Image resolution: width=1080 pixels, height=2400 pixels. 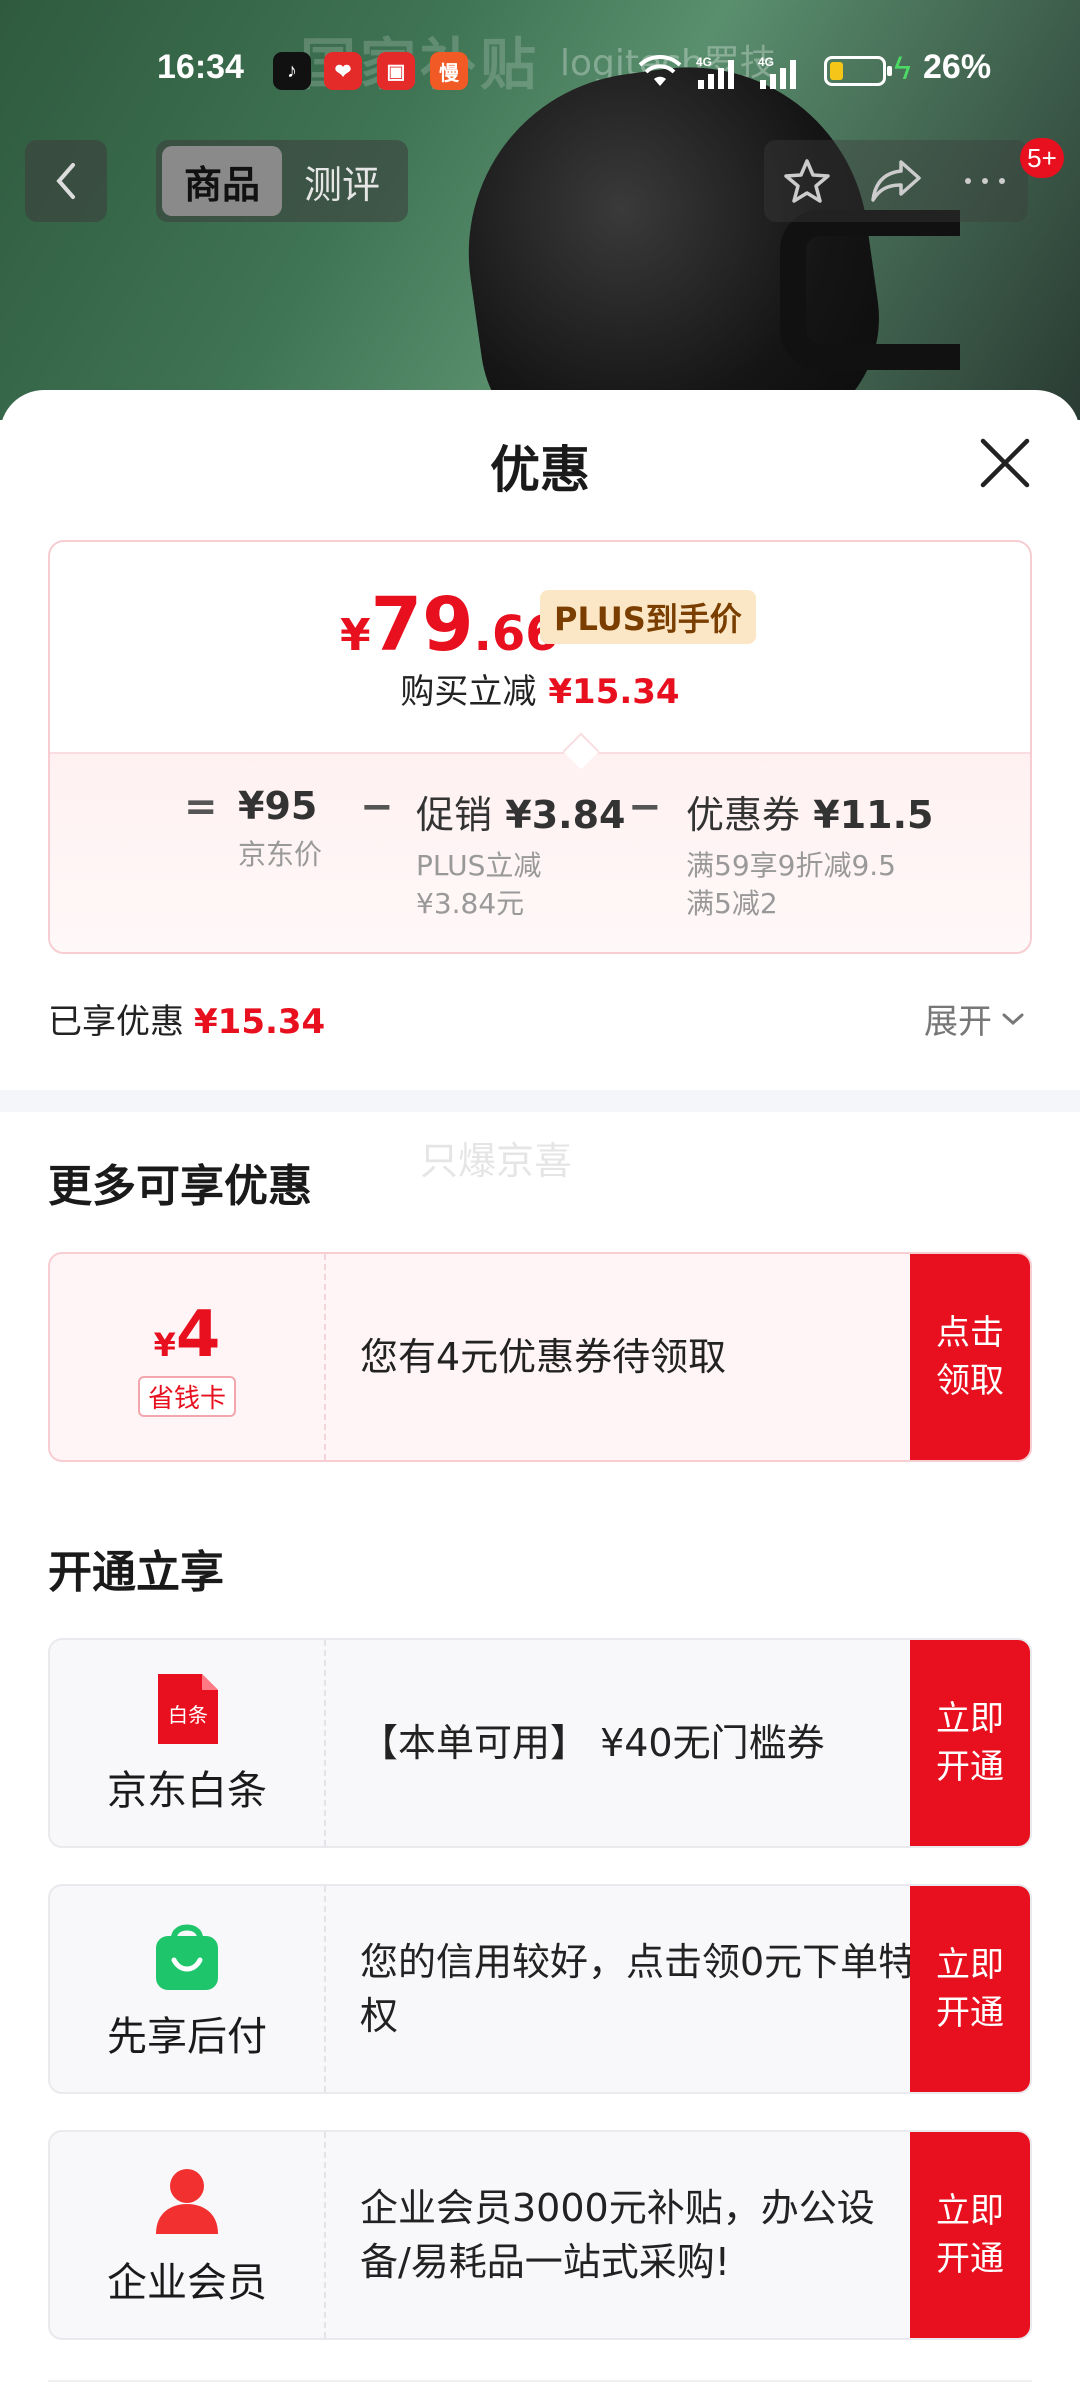 I want to click on buy-reduce-value: ¥15.34, so click(x=614, y=692).